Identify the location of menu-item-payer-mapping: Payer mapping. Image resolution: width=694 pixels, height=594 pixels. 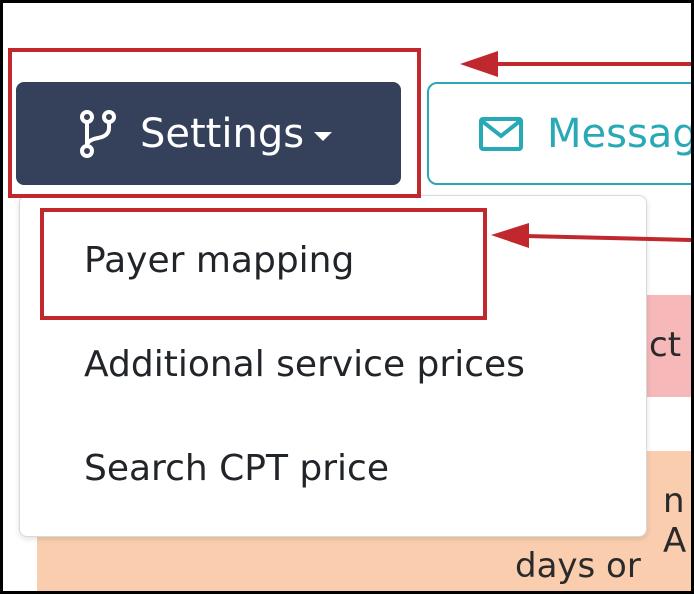
(219, 260).